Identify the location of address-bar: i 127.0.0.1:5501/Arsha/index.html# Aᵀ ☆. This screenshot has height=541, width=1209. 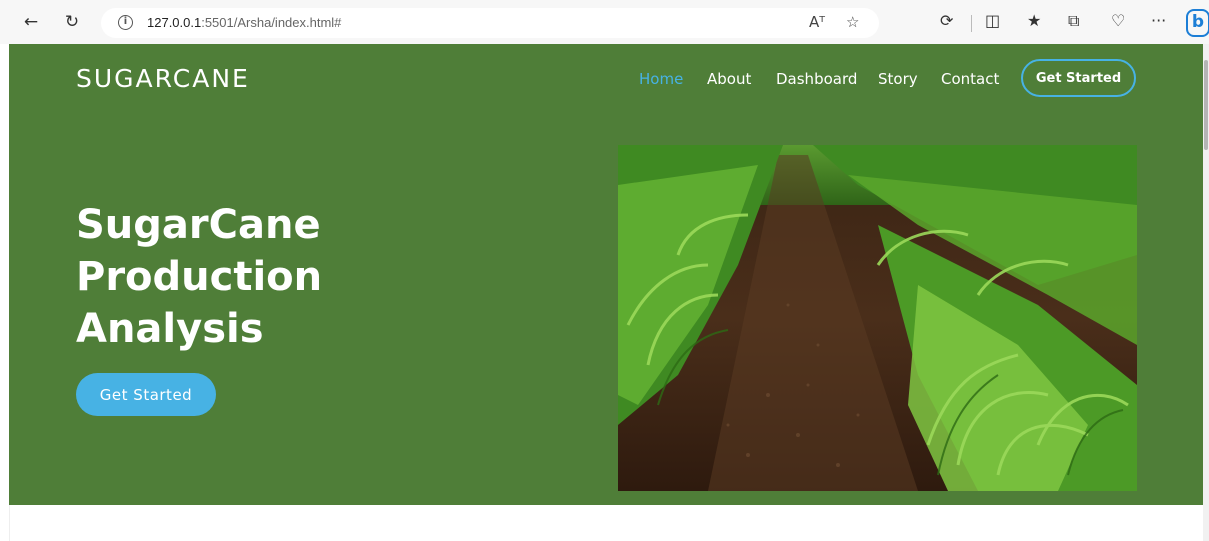
(490, 23).